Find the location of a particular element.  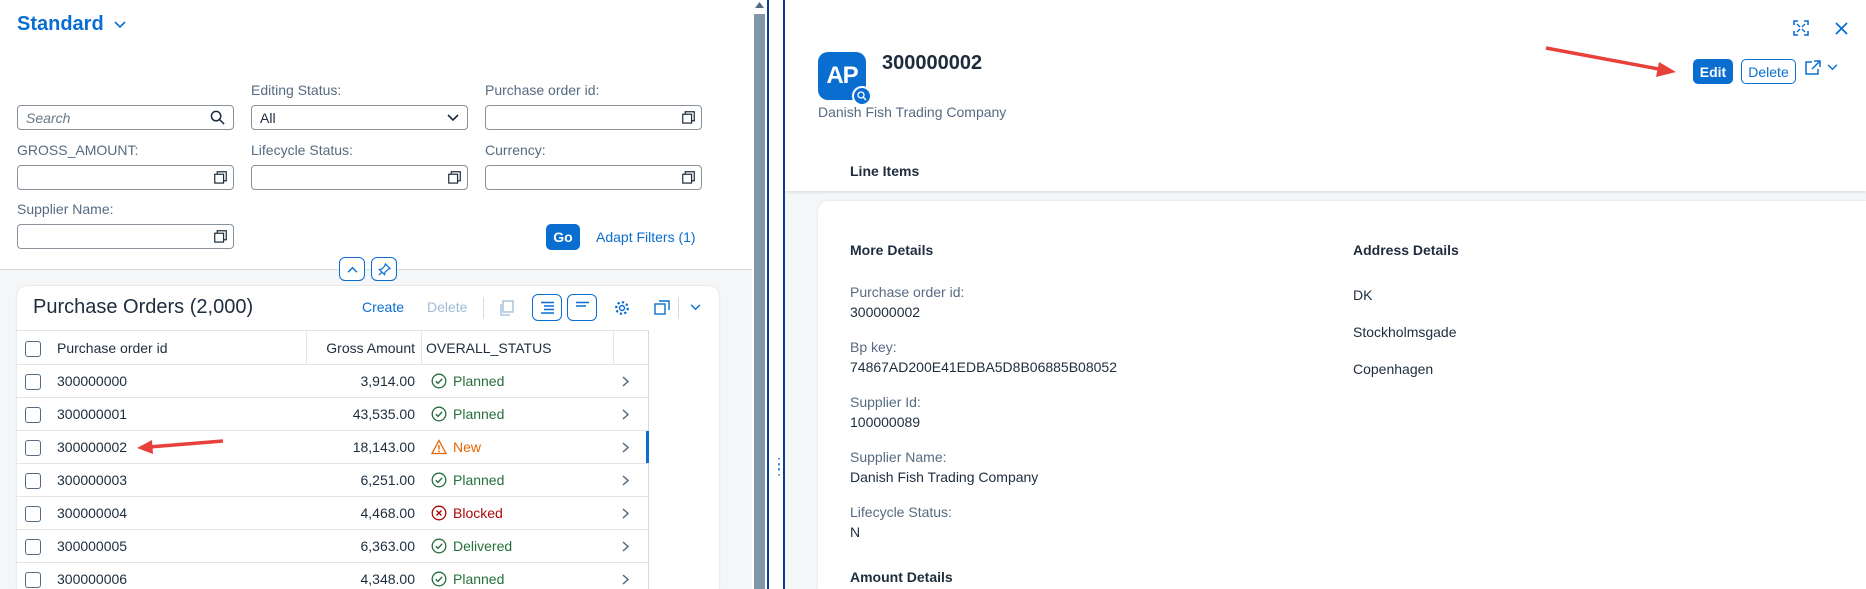

close-icon is located at coordinates (1841, 28).